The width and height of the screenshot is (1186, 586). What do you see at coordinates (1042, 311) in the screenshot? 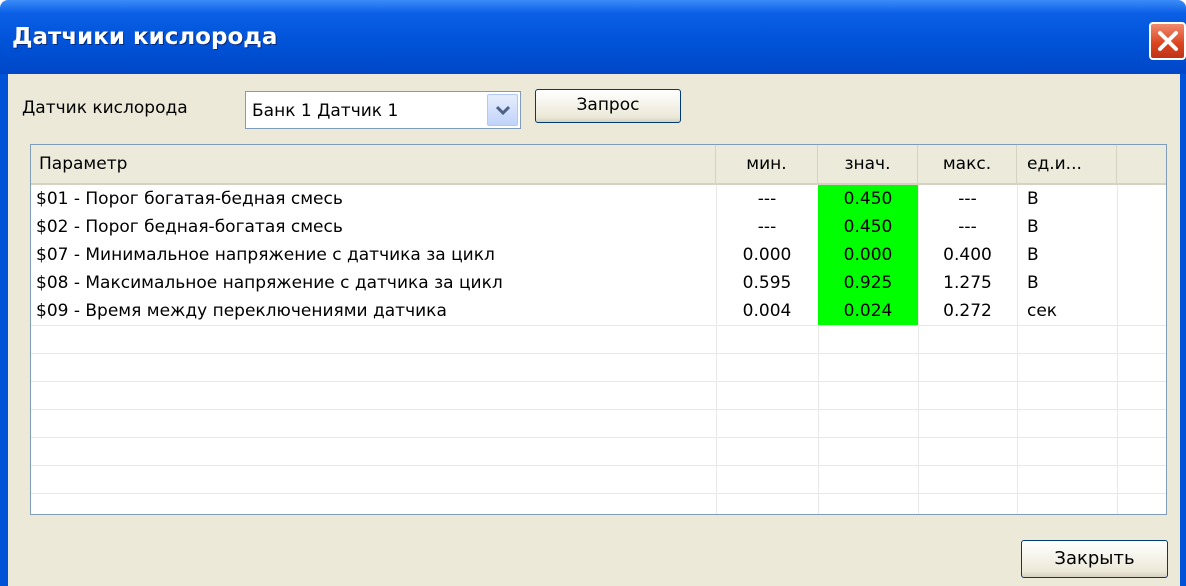
I see `row-unit: сек` at bounding box center [1042, 311].